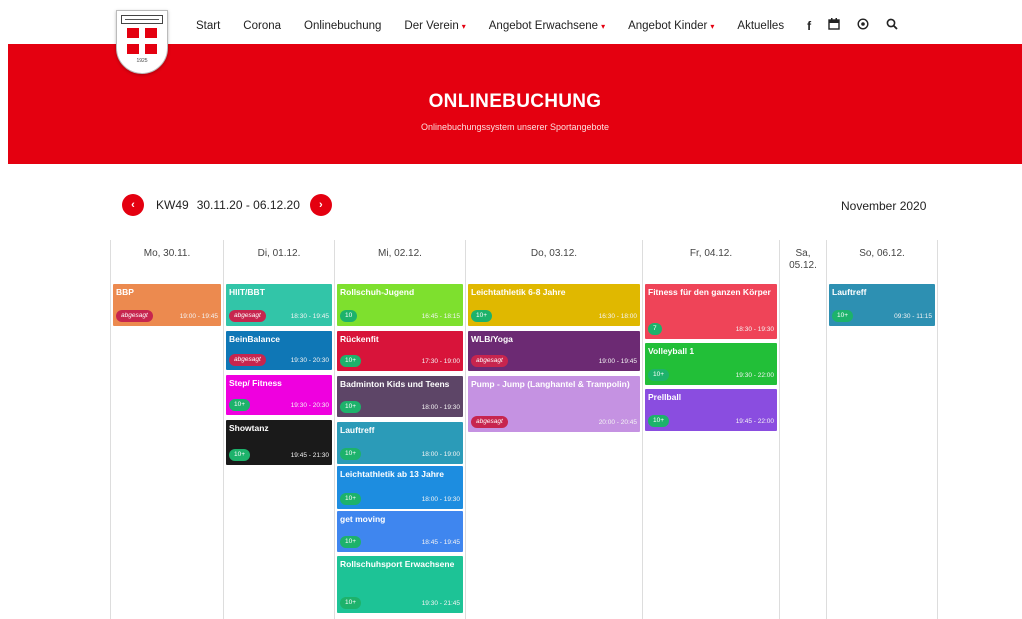 The height and width of the screenshot is (619, 1022). Describe the element at coordinates (279, 442) in the screenshot. I see `event-tile: Showtanz 10+ 19:45 - 21:30` at that location.